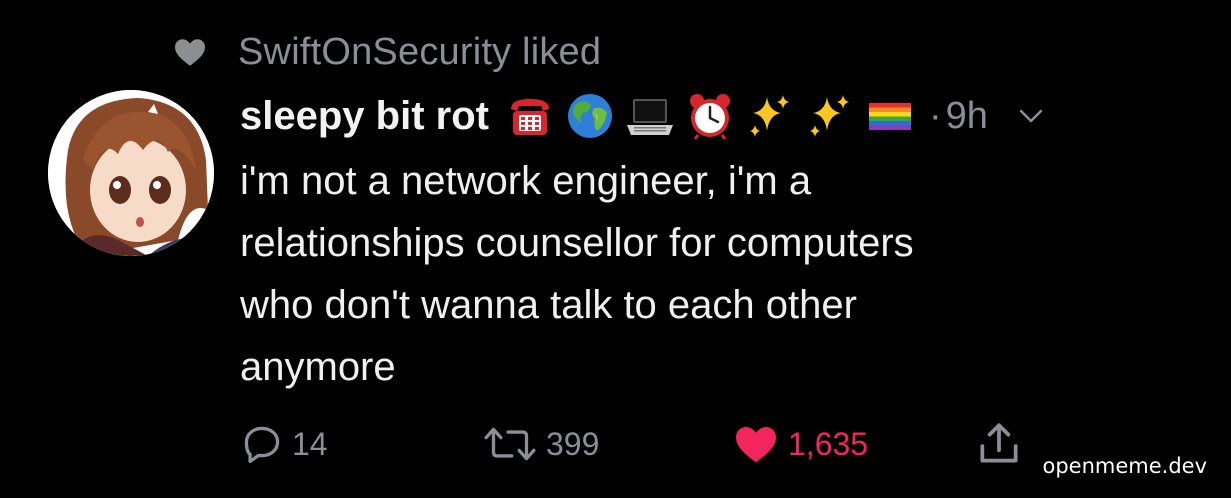  What do you see at coordinates (526, 181) in the screenshot?
I see `tweet-text-line: i'm not a network engineer, i'm a` at bounding box center [526, 181].